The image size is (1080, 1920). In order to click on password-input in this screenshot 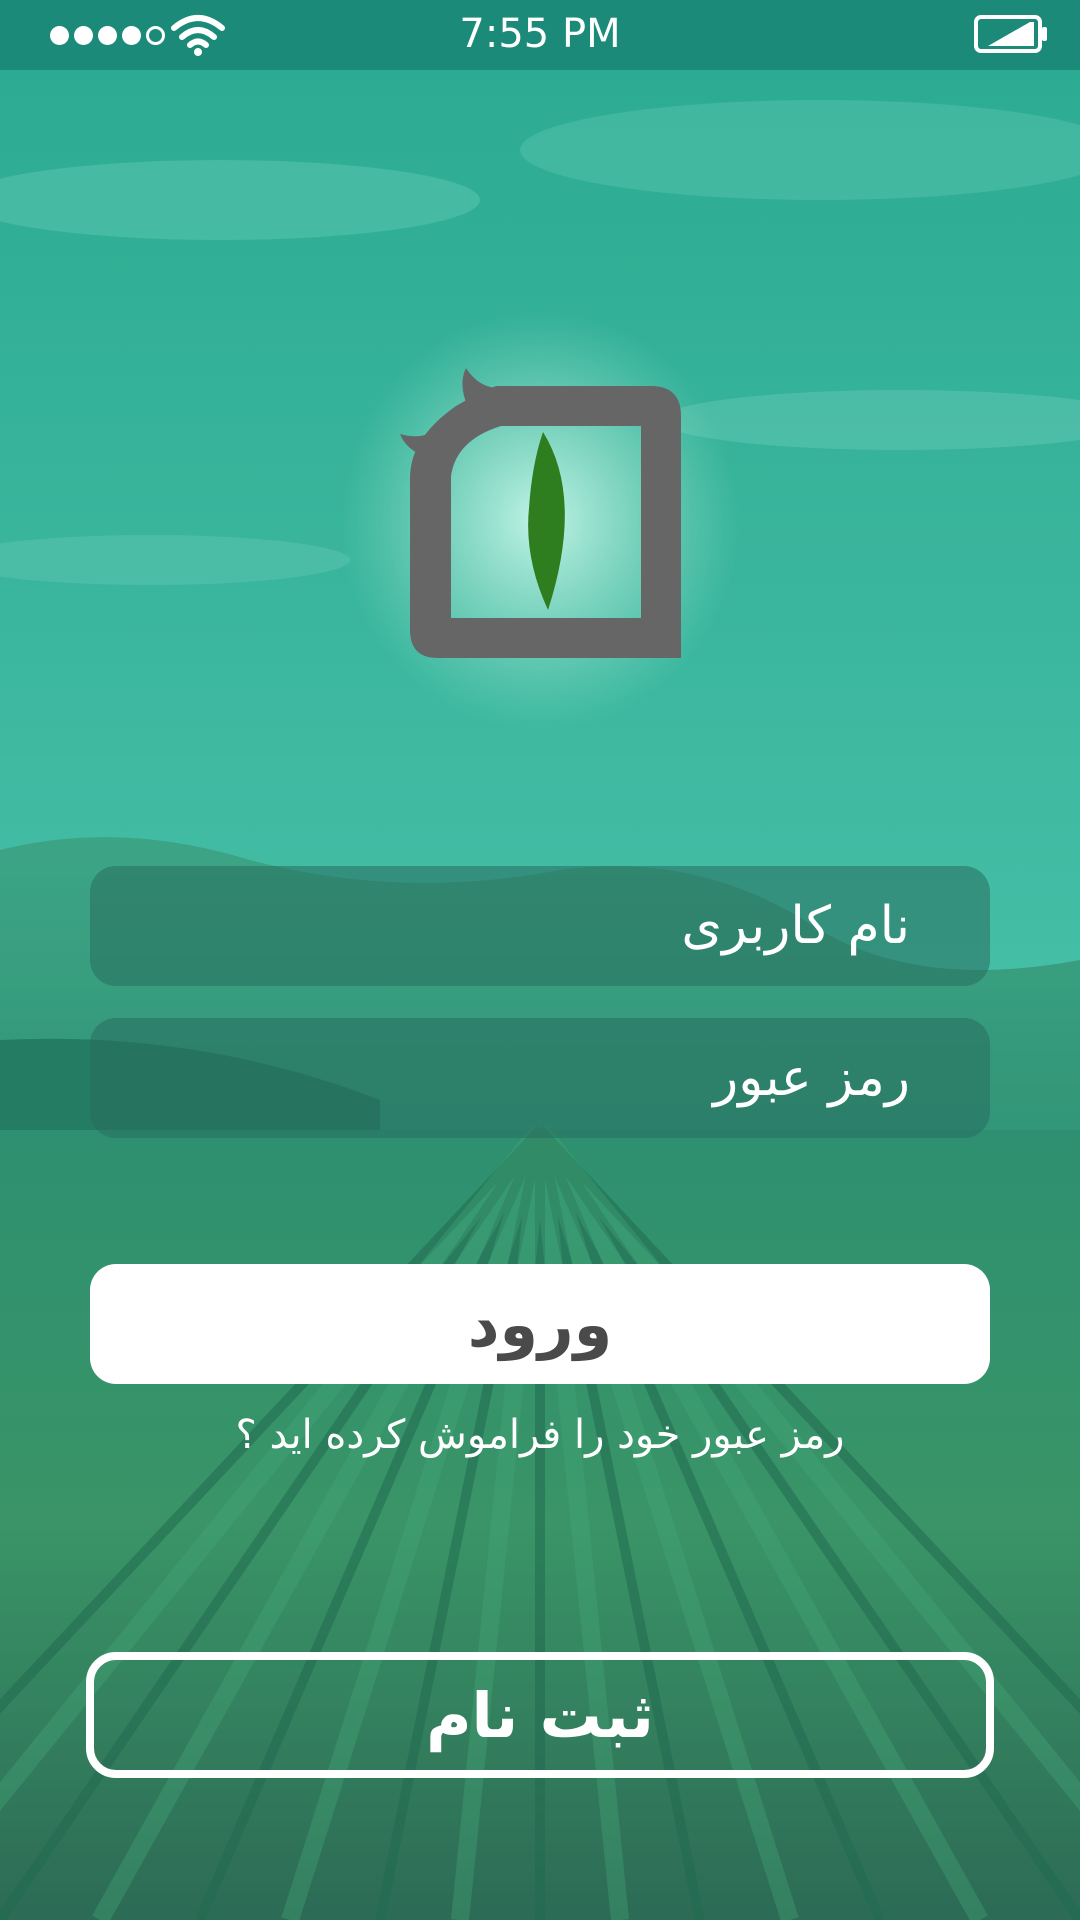, I will do `click(540, 1078)`.